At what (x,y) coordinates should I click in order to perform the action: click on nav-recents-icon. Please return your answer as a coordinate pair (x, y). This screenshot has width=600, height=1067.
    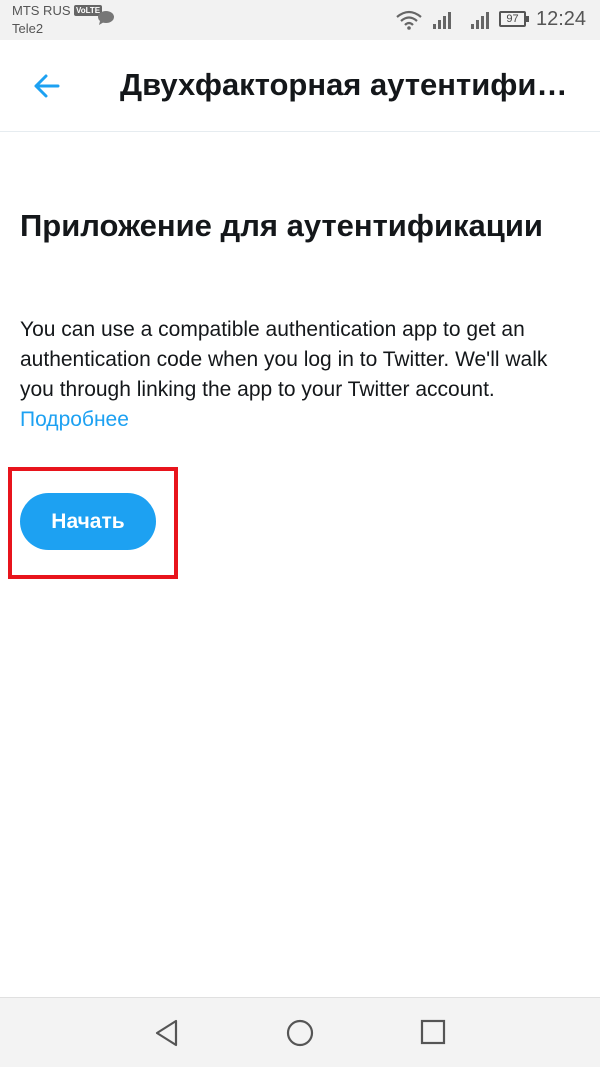
    Looking at the image, I should click on (433, 1032).